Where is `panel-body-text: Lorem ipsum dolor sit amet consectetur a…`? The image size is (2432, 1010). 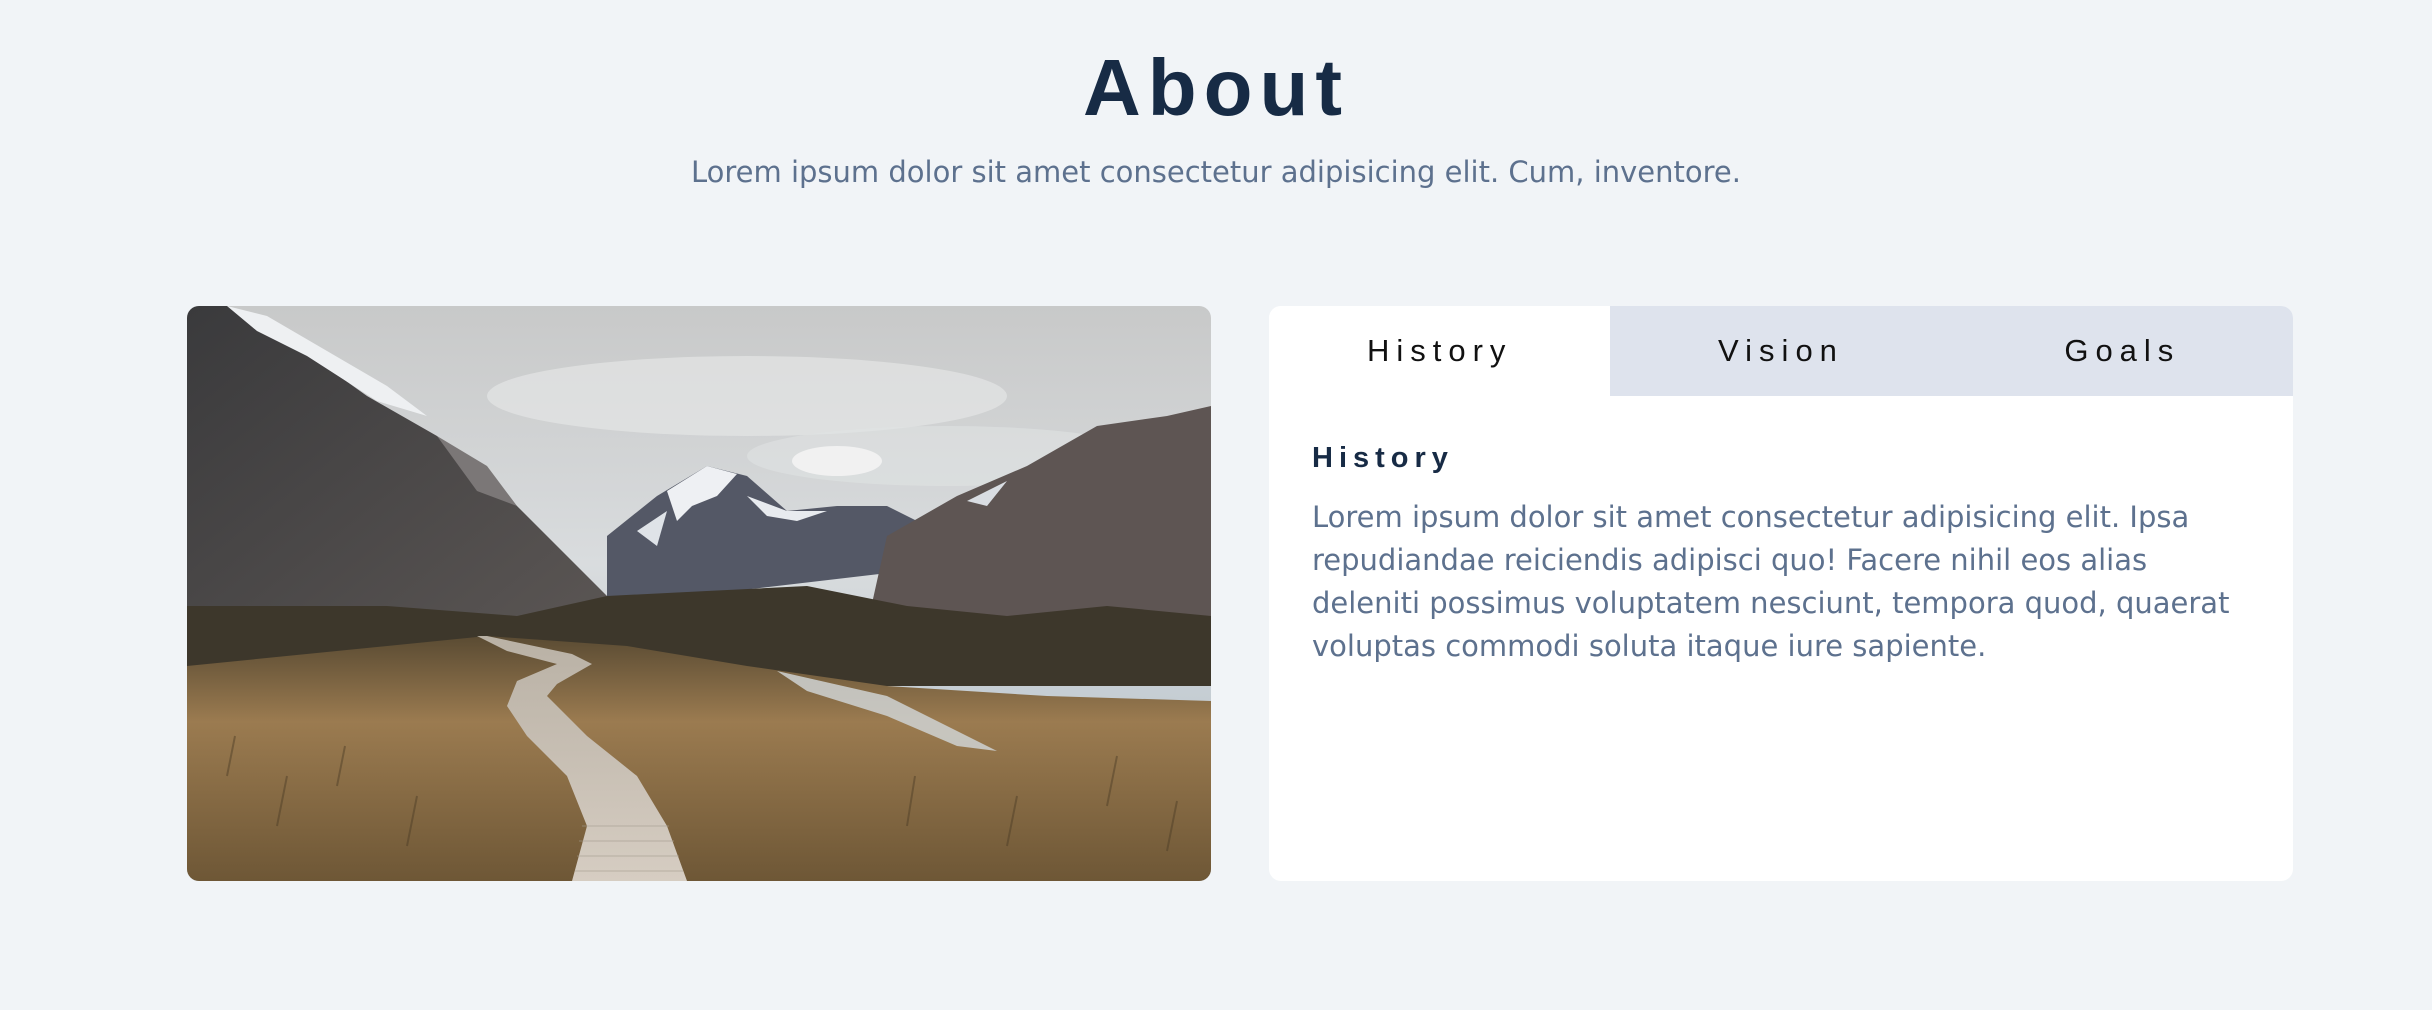
panel-body-text: Lorem ipsum dolor sit amet consectetur a… is located at coordinates (1771, 581).